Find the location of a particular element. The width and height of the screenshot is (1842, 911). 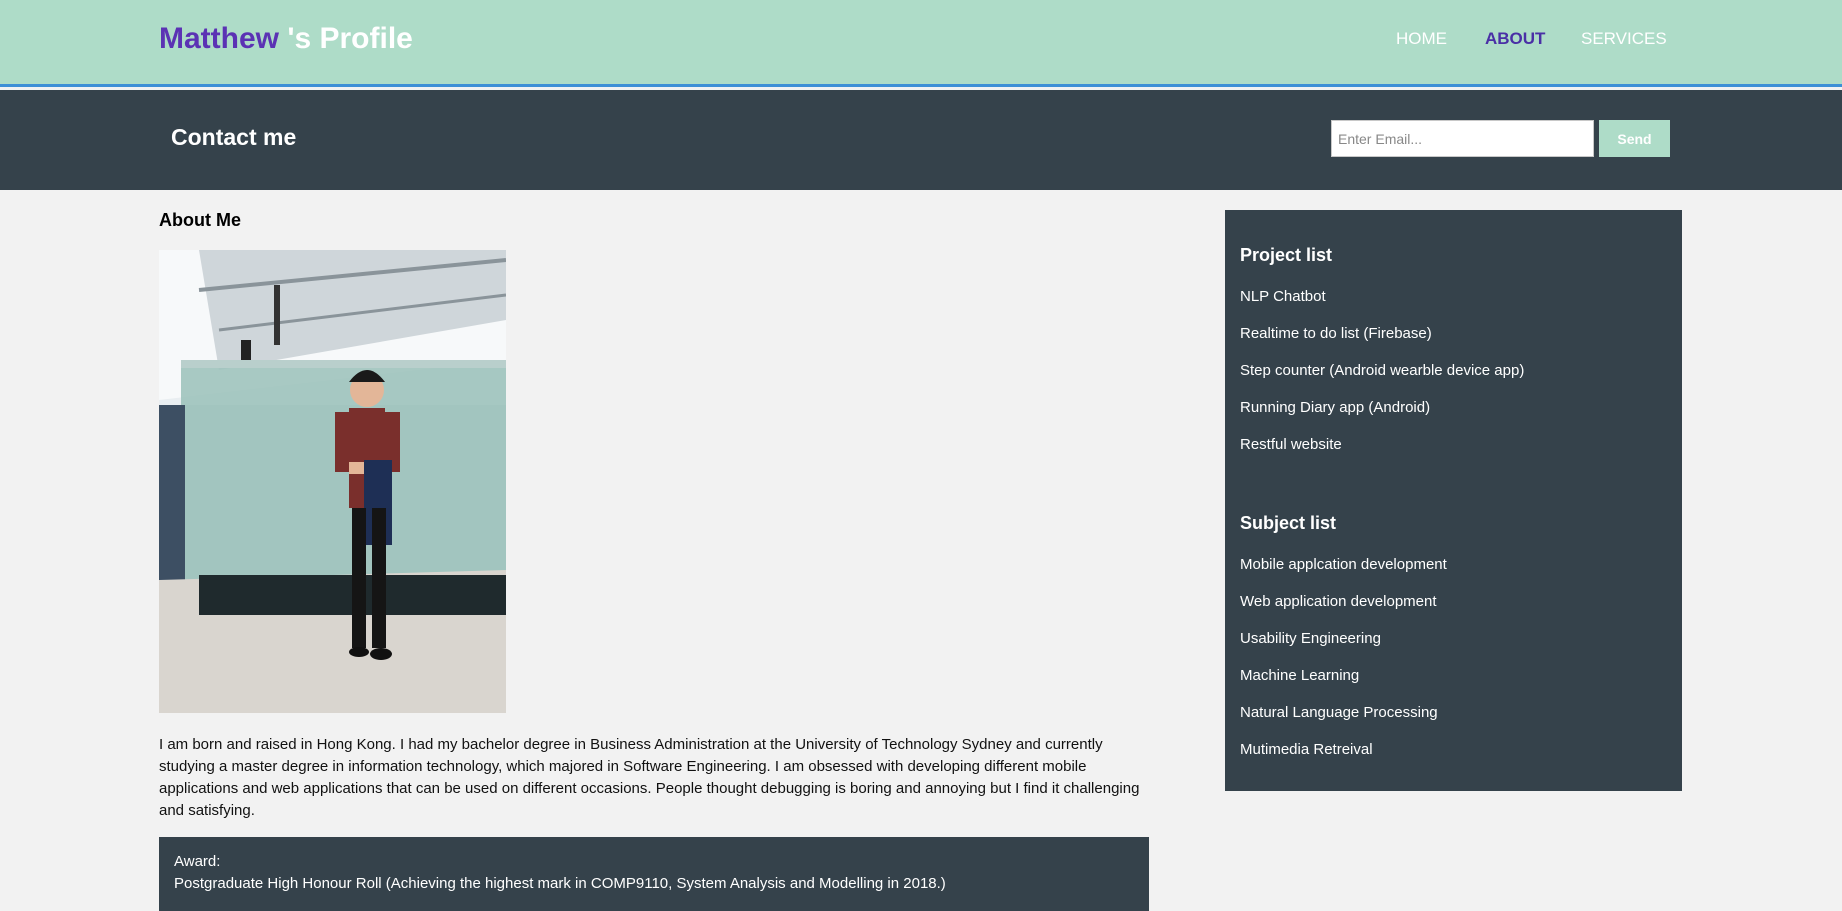

brand-suffix: 's Profile is located at coordinates (346, 38).